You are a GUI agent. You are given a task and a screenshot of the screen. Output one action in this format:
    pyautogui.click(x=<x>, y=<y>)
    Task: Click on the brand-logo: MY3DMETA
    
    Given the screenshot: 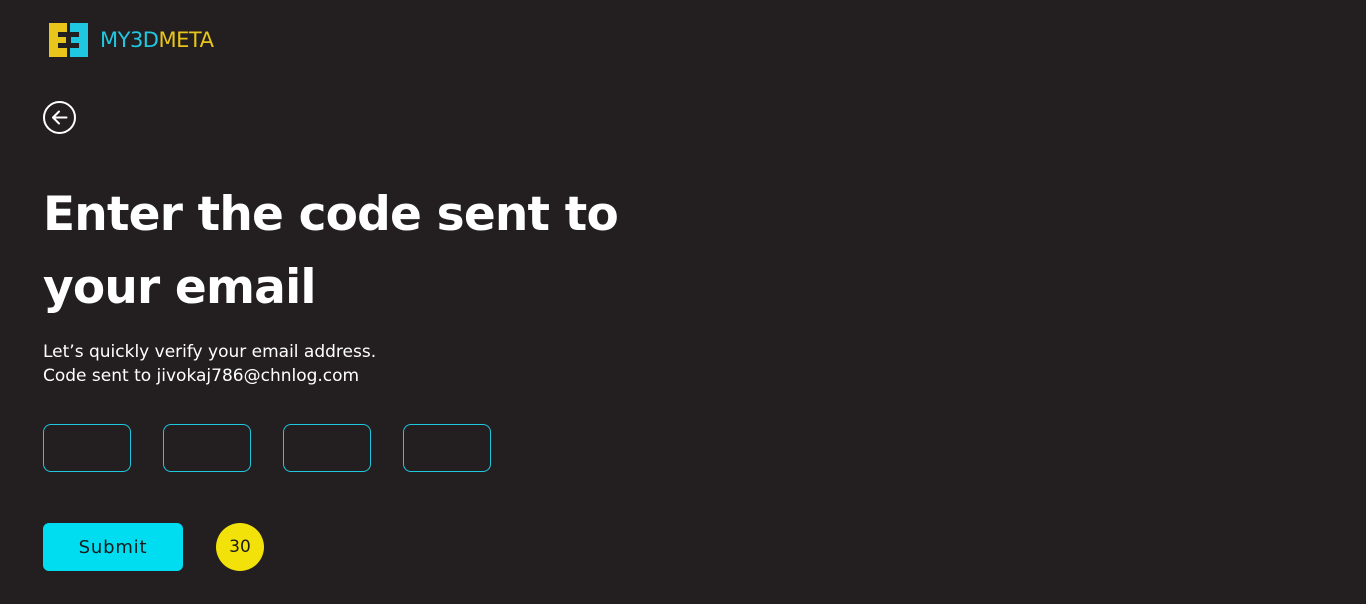 What is the action you would take?
    pyautogui.click(x=130, y=40)
    